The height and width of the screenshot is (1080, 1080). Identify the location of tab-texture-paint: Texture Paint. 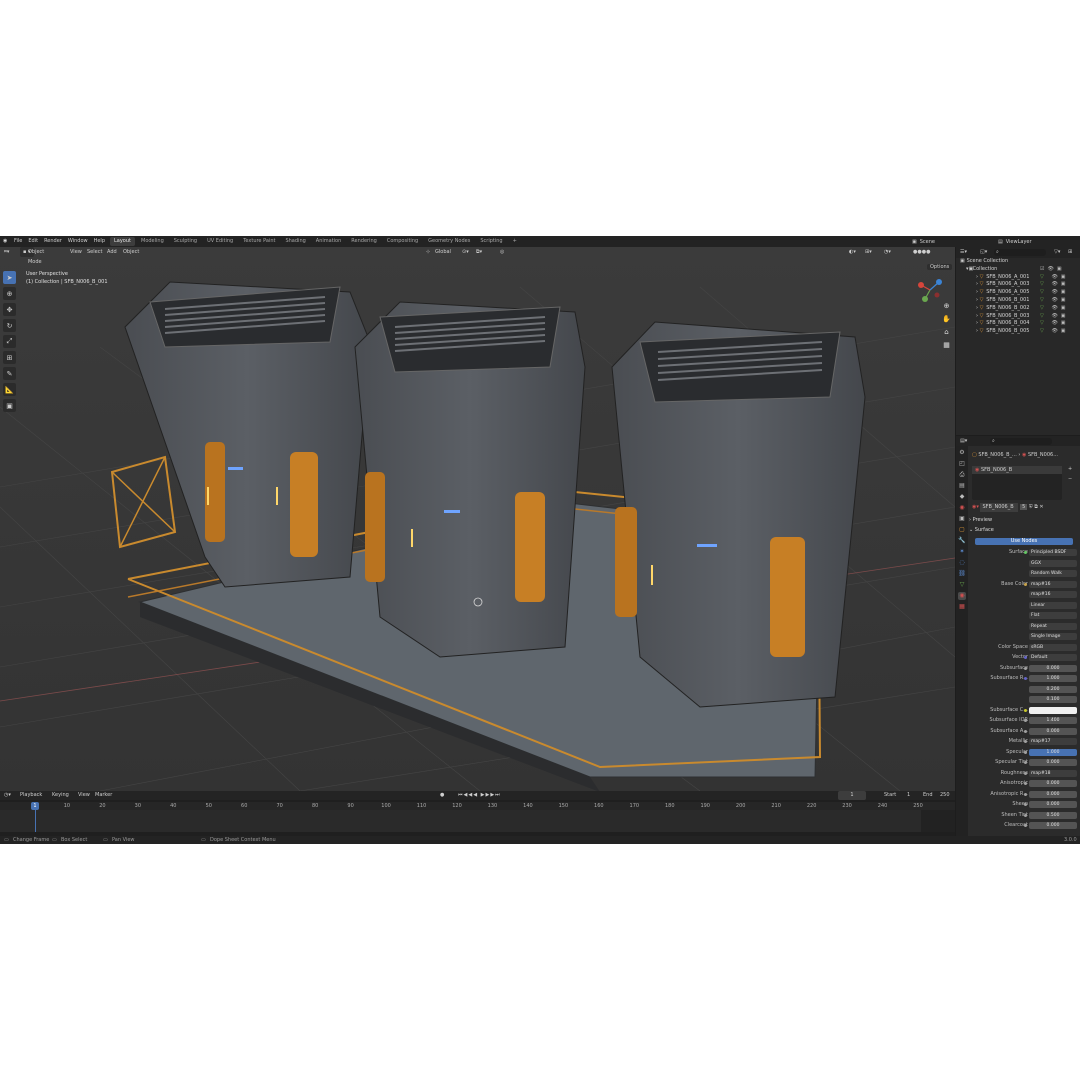
(259, 241).